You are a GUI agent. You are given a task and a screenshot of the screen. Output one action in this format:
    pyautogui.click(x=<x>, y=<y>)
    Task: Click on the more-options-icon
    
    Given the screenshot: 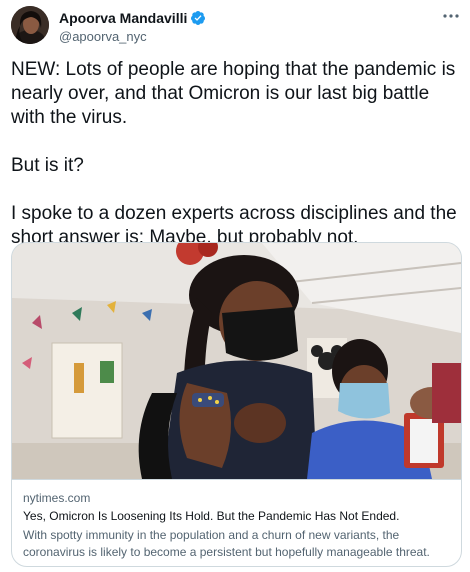 What is the action you would take?
    pyautogui.click(x=451, y=16)
    